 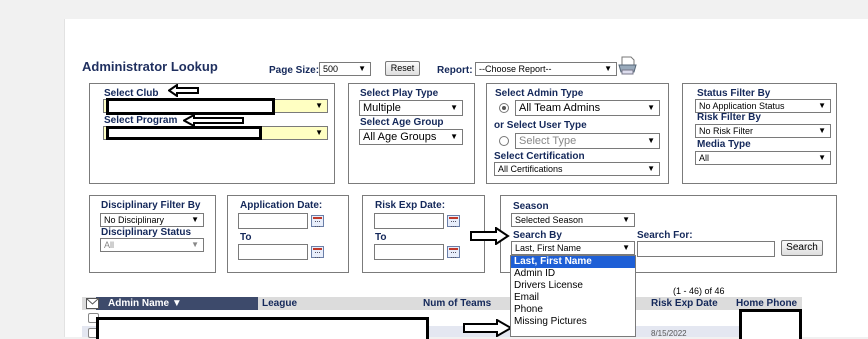 I want to click on risk-exp-column-header: Risk Exp Date, so click(x=684, y=303).